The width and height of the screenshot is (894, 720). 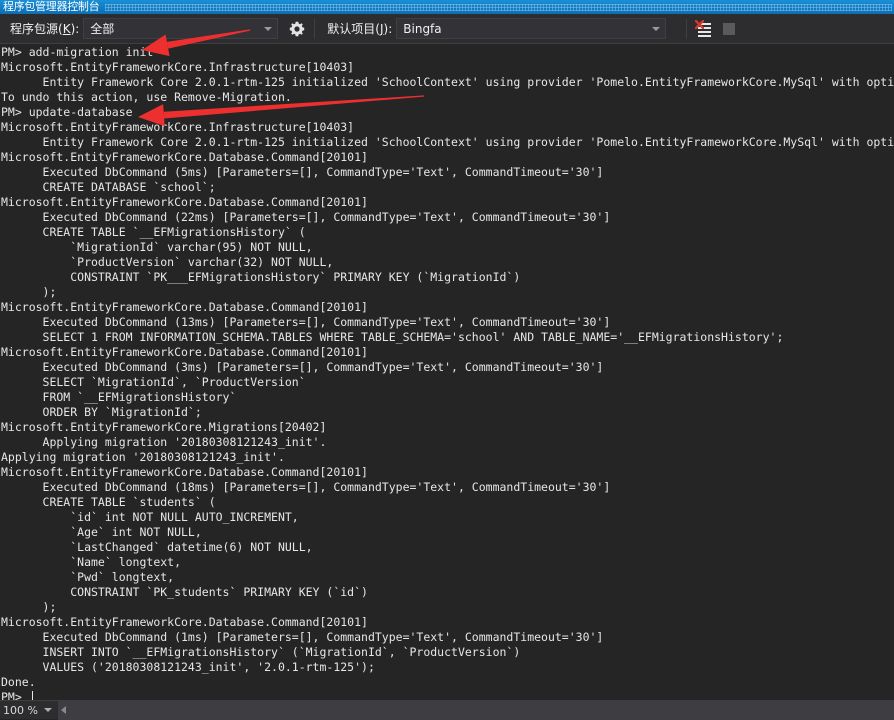 What do you see at coordinates (102, 29) in the screenshot?
I see `package-source-value: 全部` at bounding box center [102, 29].